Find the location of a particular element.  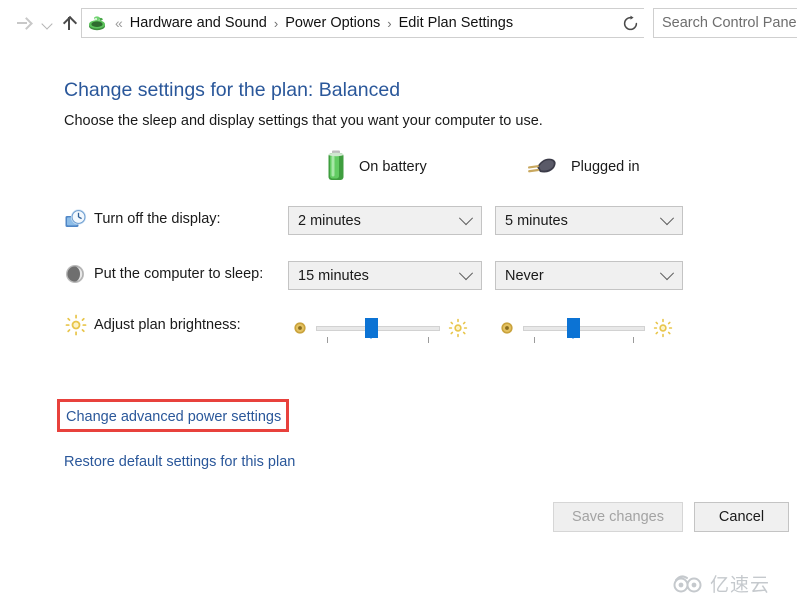

setting-label-put-computer-to-sleep: Put the computer to sleep: is located at coordinates (179, 274).